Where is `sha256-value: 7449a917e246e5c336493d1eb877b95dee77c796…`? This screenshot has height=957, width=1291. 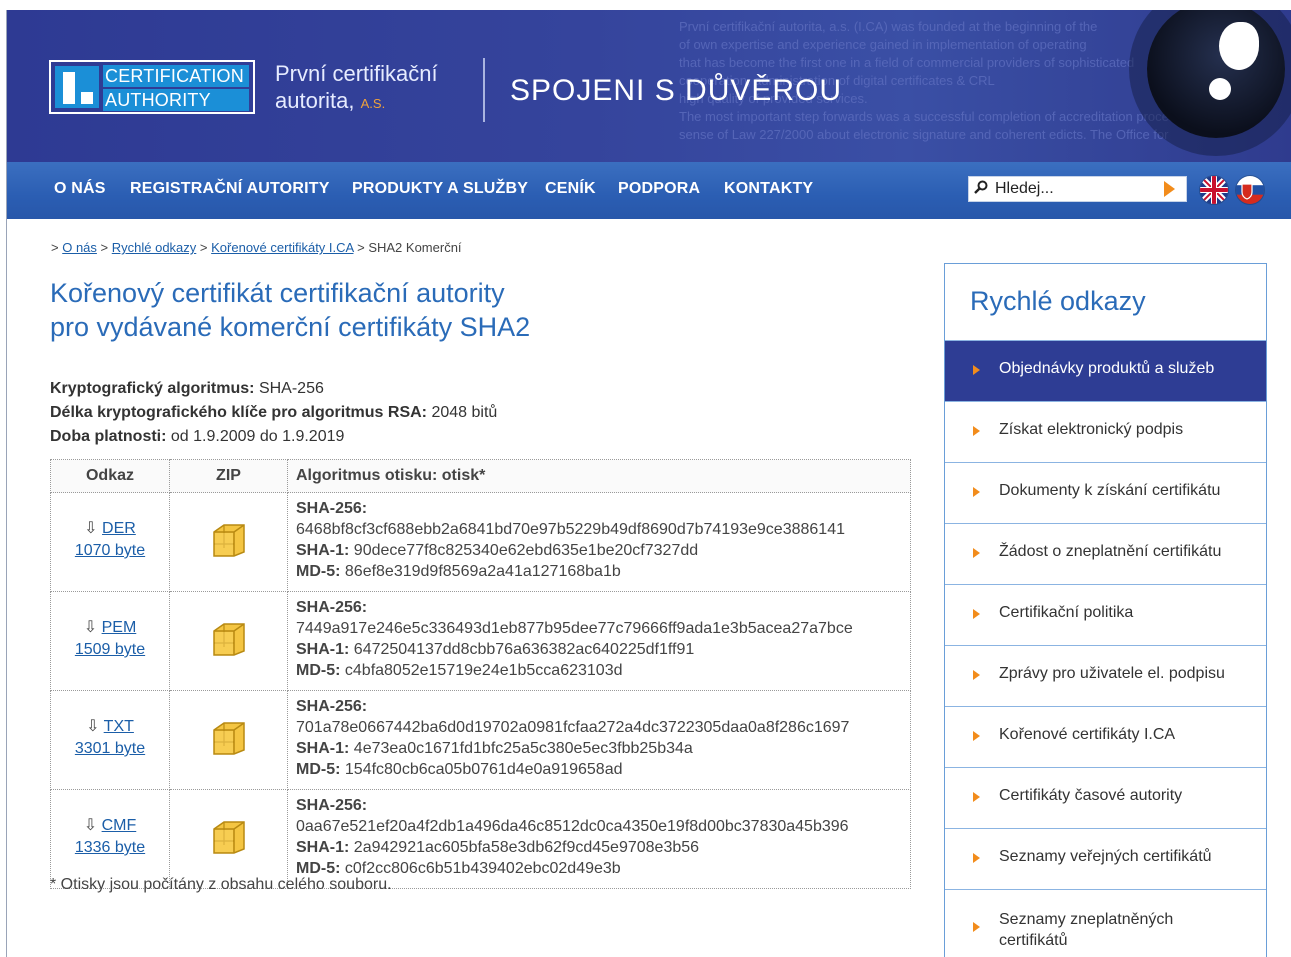
sha256-value: 7449a917e246e5c336493d1eb877b95dee77c796… is located at coordinates (574, 628).